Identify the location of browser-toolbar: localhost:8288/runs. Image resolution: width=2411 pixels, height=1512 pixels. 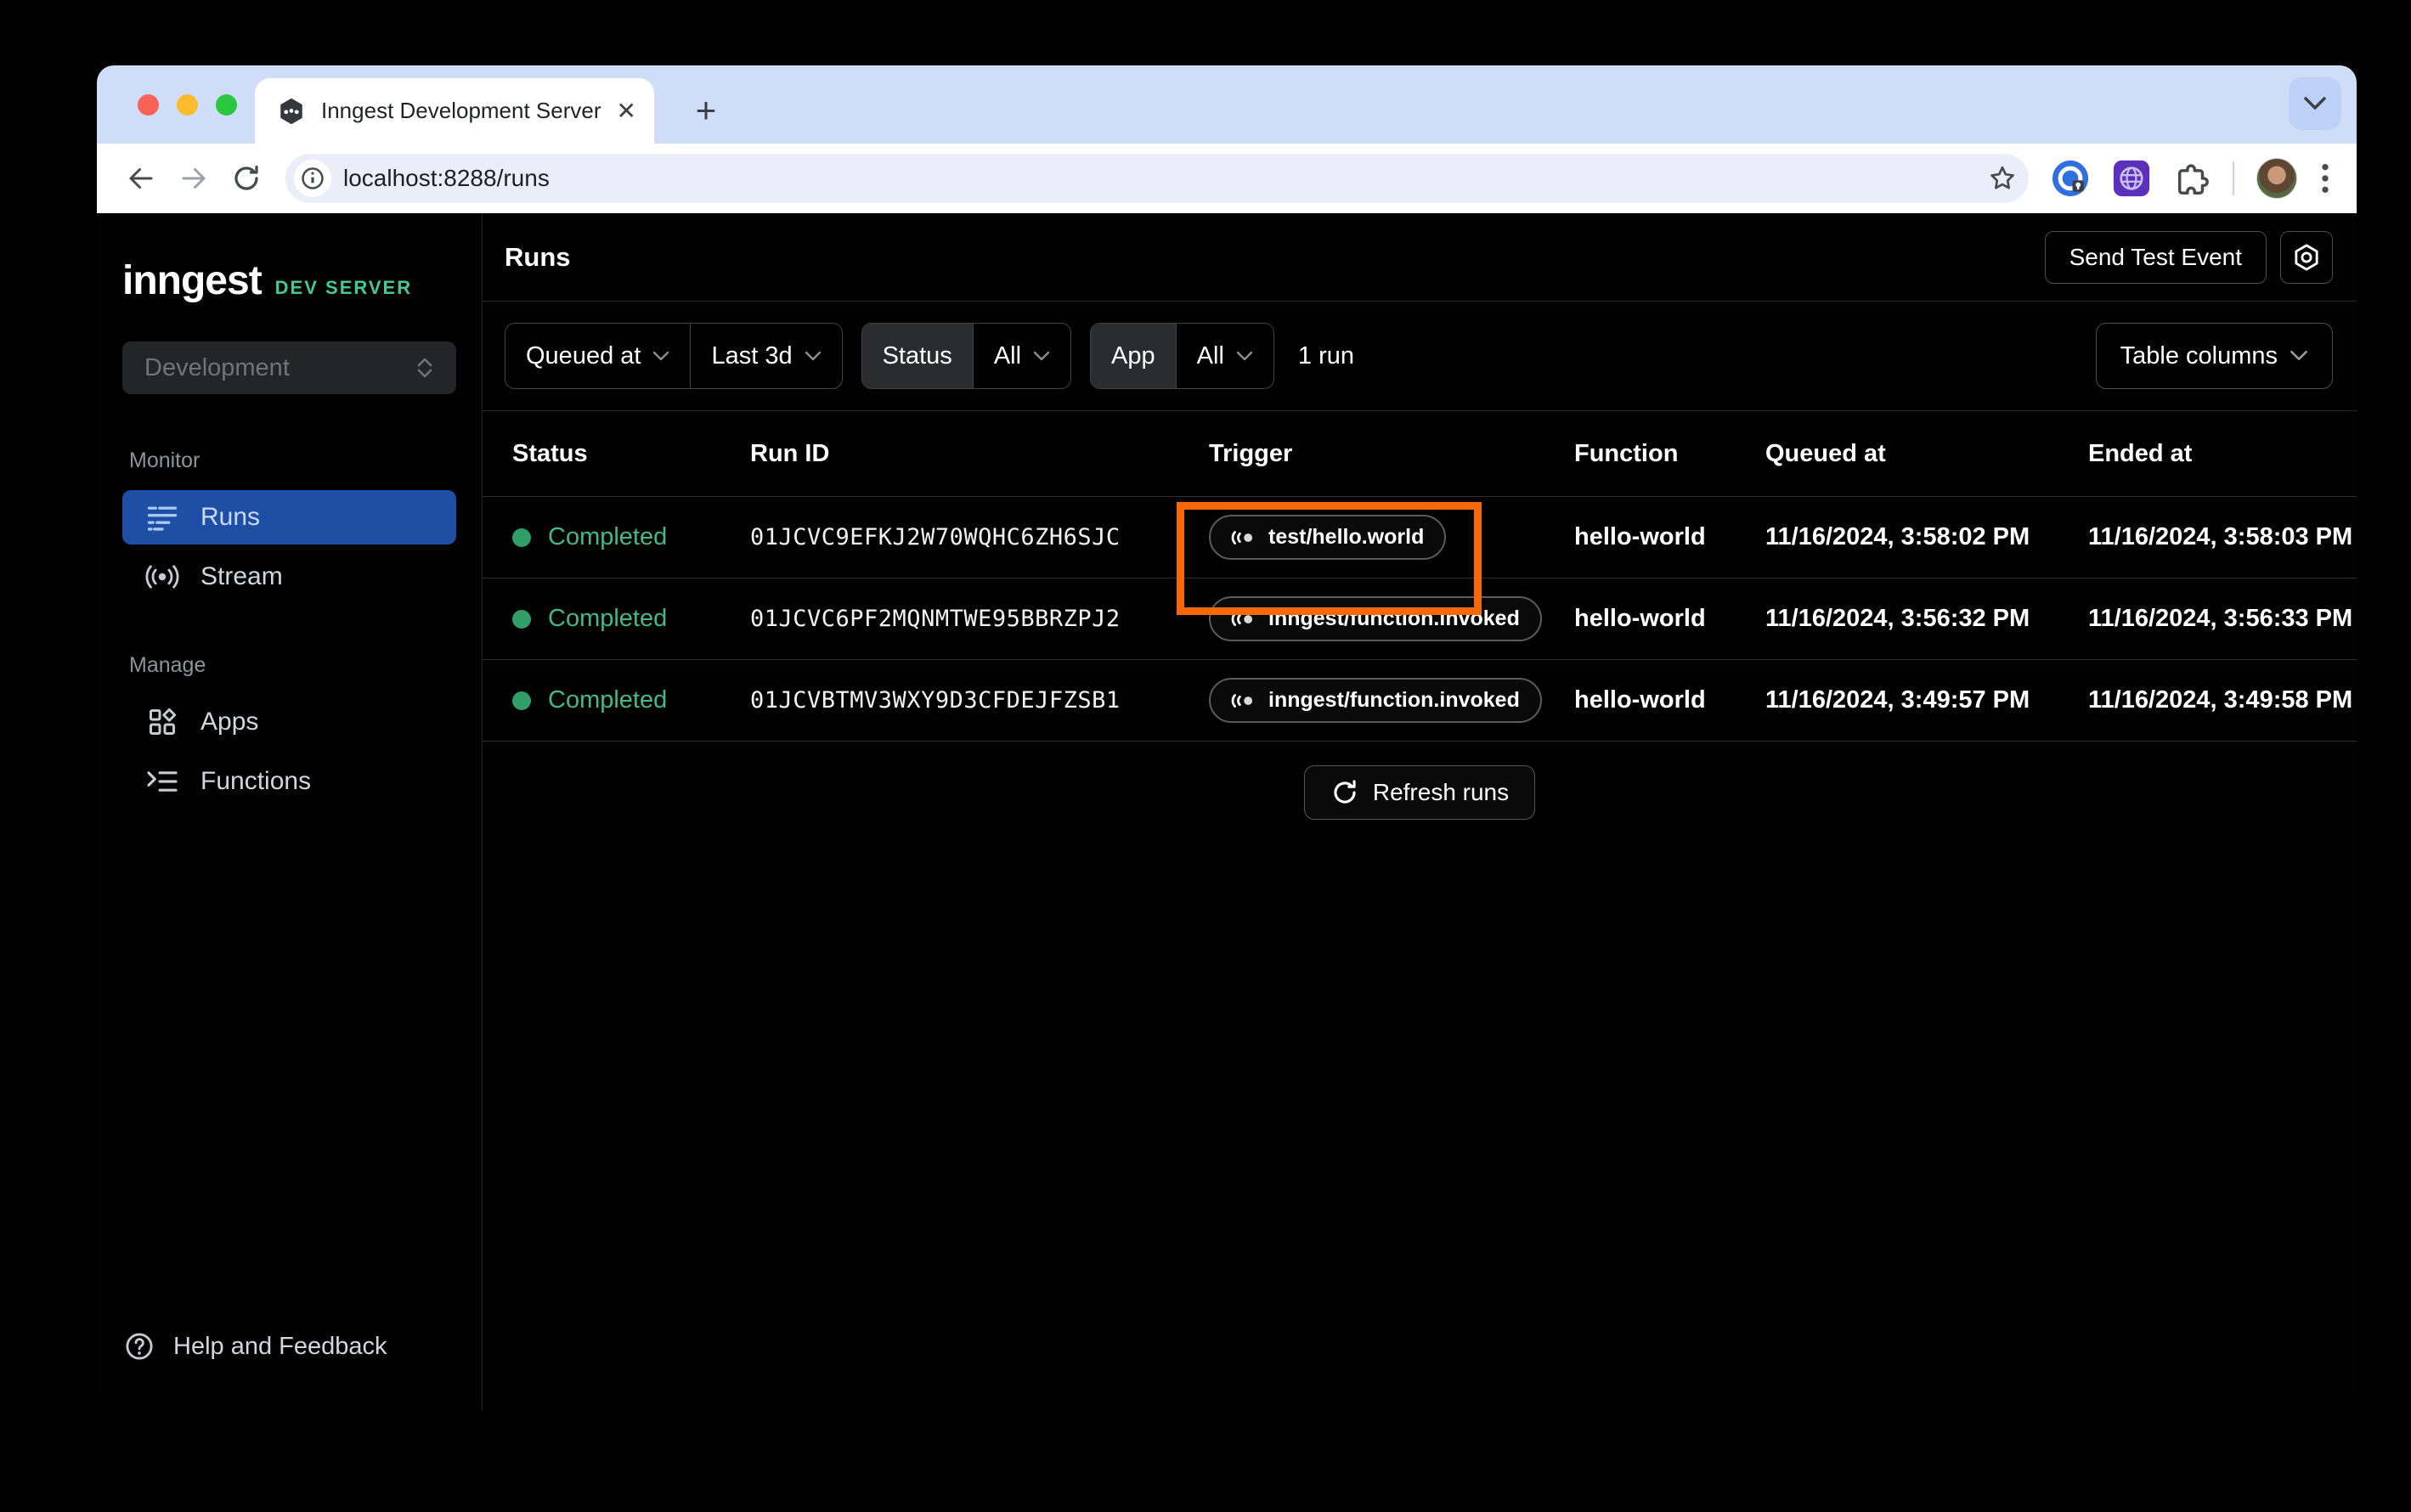
(1227, 178).